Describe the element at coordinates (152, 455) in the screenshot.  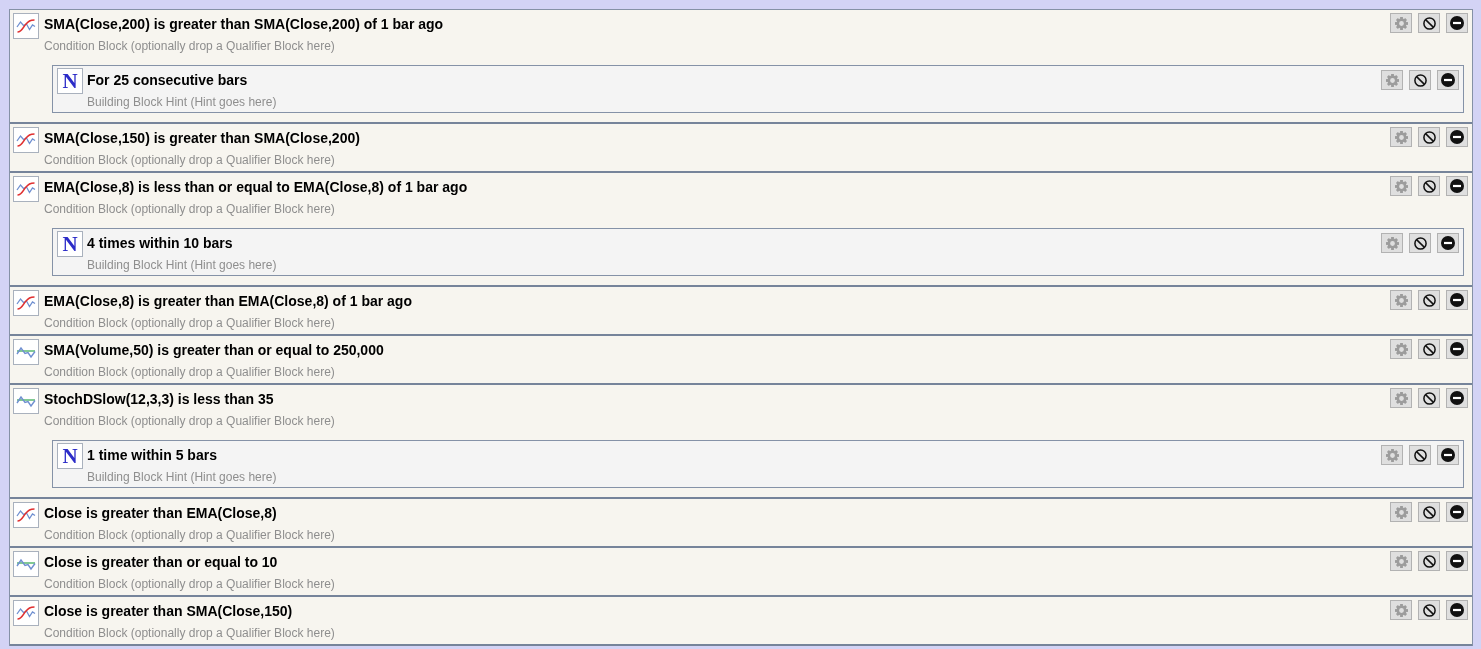
I see `qualifier-title: 1 time within 5 bars` at that location.